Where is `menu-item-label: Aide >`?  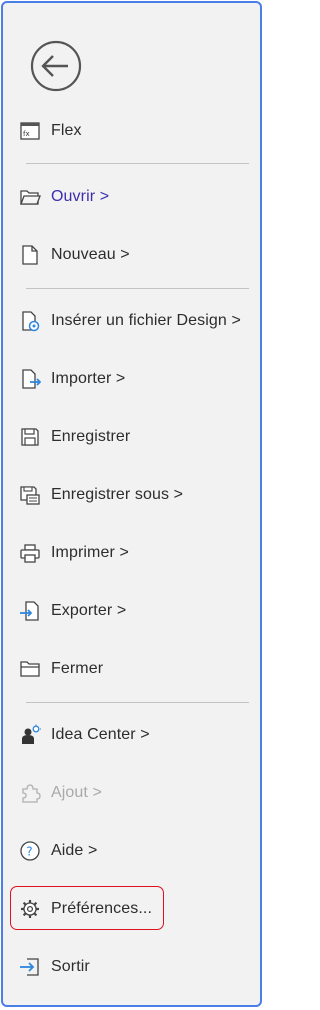 menu-item-label: Aide > is located at coordinates (74, 850).